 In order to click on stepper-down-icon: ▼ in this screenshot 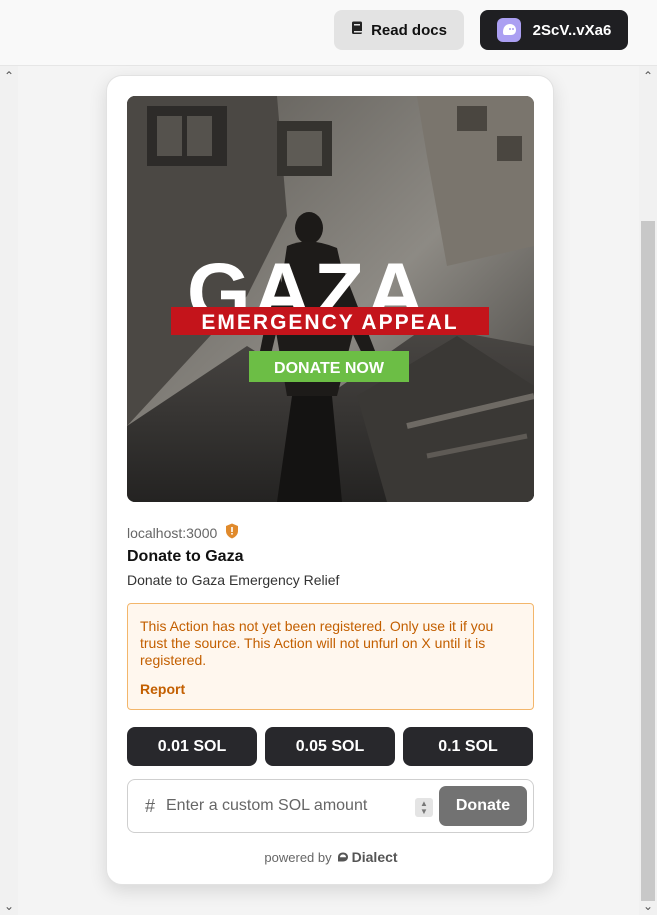, I will do `click(424, 811)`.